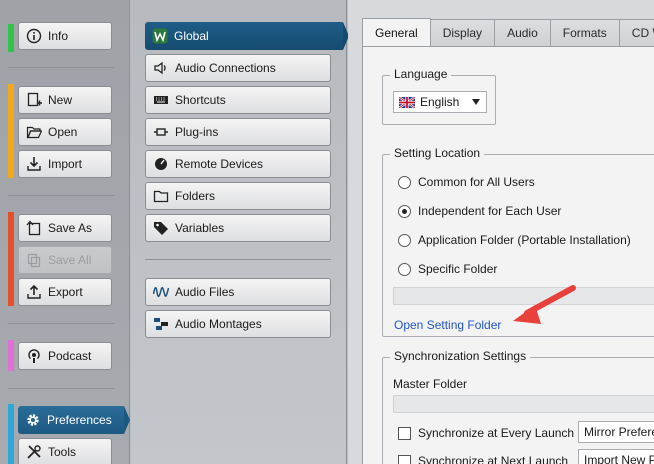  What do you see at coordinates (407, 102) in the screenshot?
I see `uk-flag-icon` at bounding box center [407, 102].